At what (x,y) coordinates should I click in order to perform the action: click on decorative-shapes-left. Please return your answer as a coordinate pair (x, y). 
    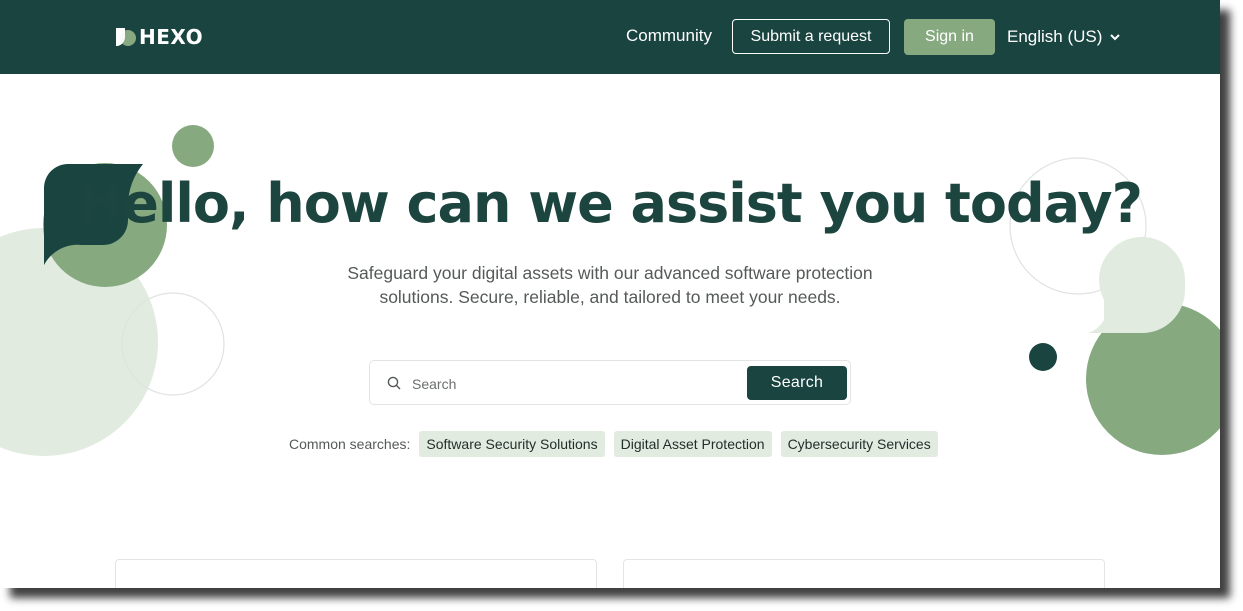
    Looking at the image, I should click on (112, 290).